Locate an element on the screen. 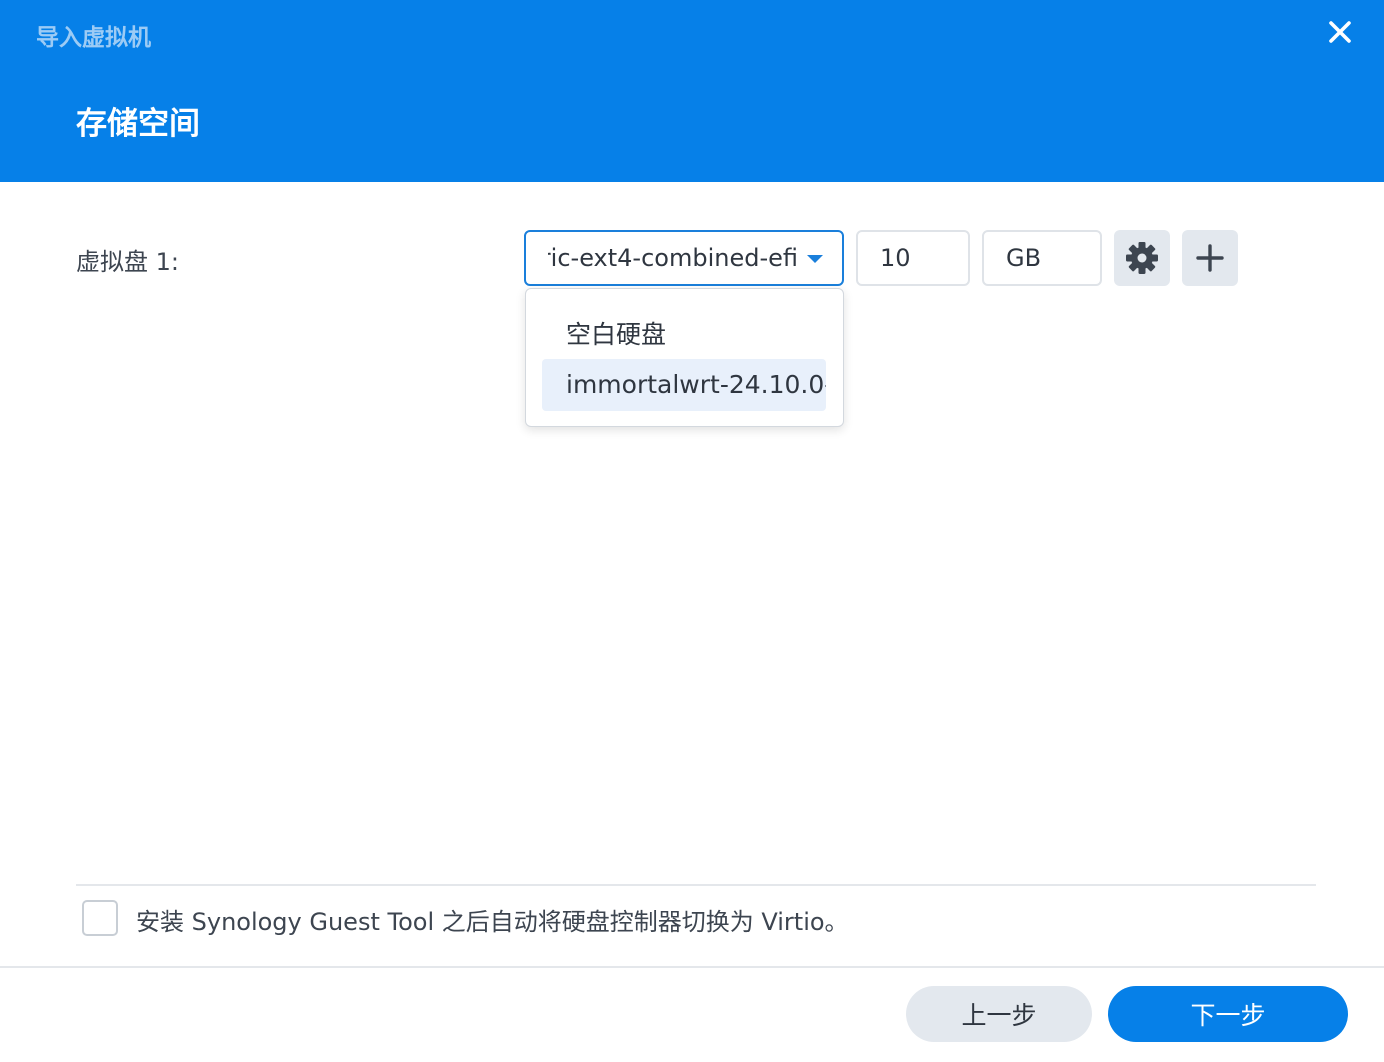 Image resolution: width=1384 pixels, height=1062 pixels. size-unit-select: GB is located at coordinates (1042, 258).